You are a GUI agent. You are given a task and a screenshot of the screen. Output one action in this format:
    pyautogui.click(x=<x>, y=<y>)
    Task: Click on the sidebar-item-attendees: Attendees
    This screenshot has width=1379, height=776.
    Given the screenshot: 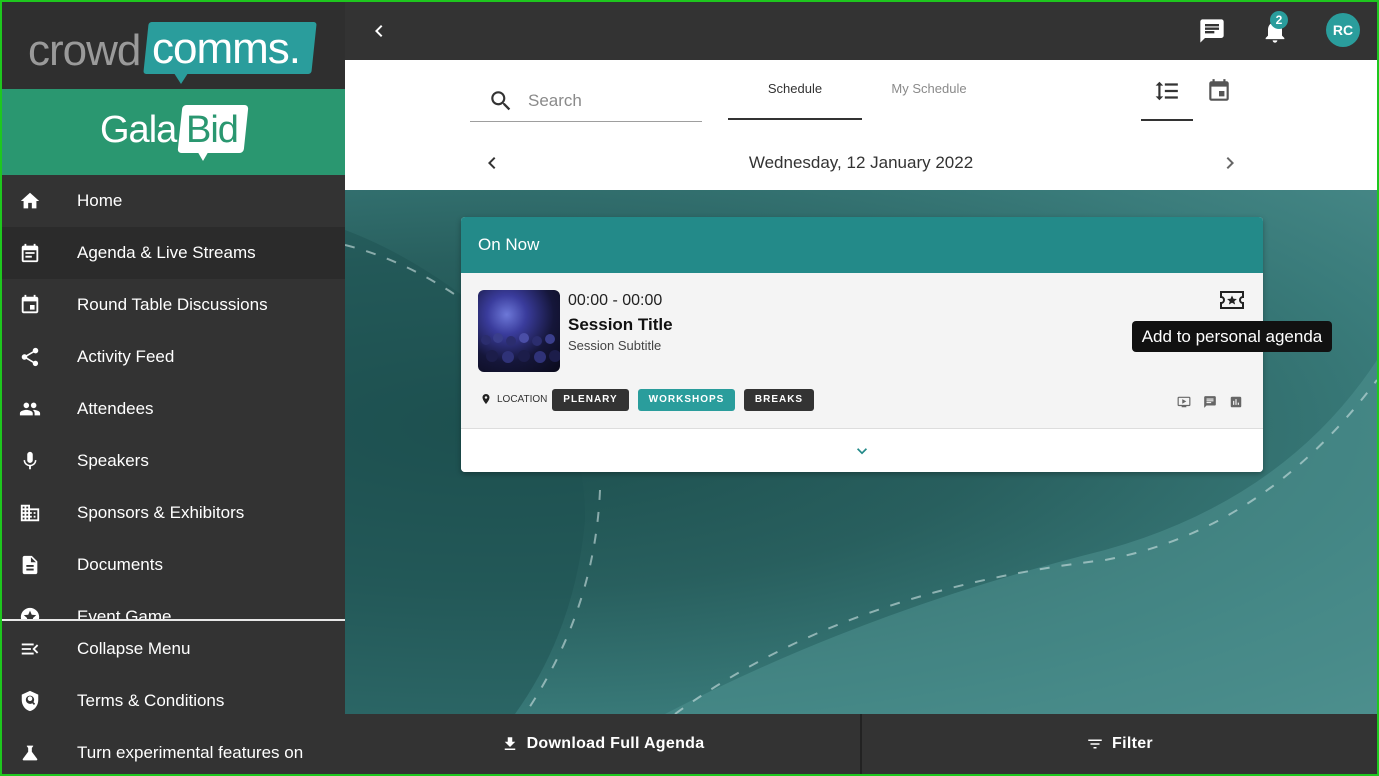 What is the action you would take?
    pyautogui.click(x=173, y=409)
    